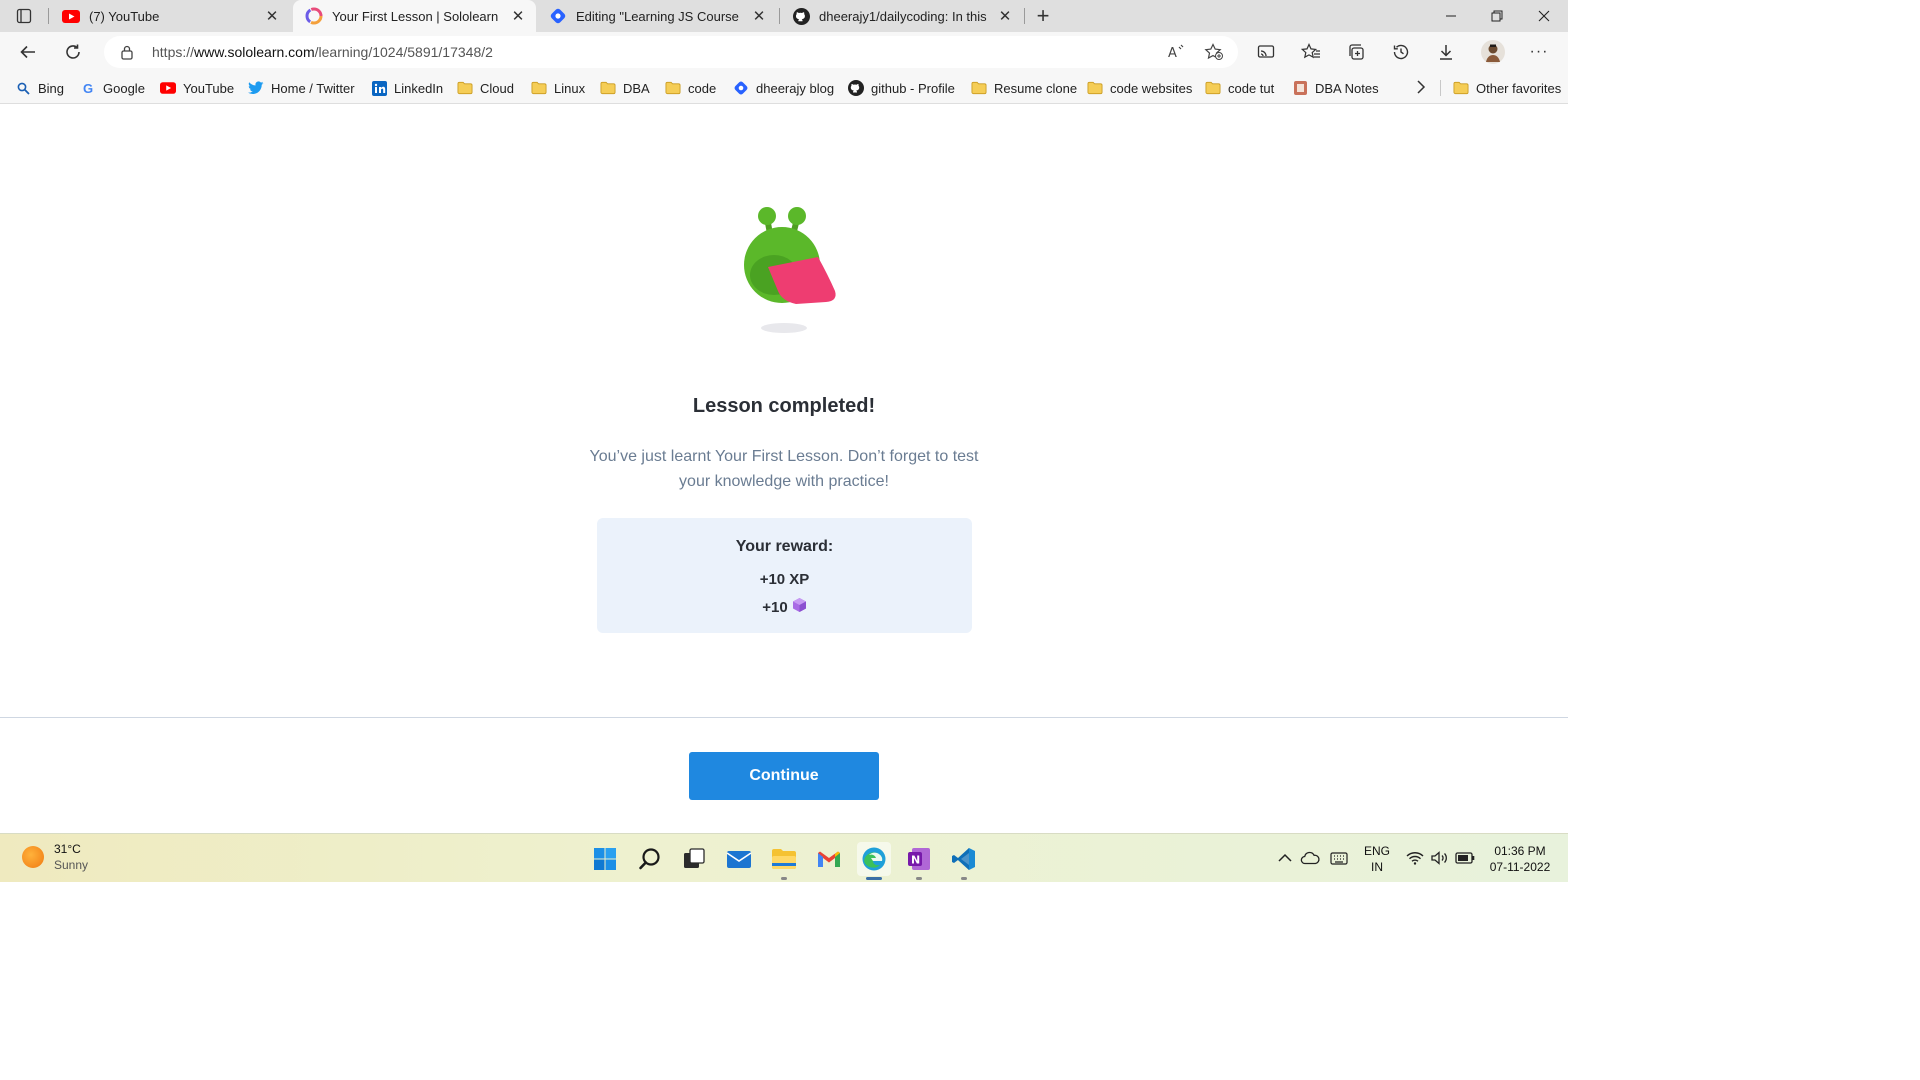 Image resolution: width=1920 pixels, height=1080 pixels. Describe the element at coordinates (1139, 88) in the screenshot. I see `favorite-folder-code-websites: code websites` at that location.